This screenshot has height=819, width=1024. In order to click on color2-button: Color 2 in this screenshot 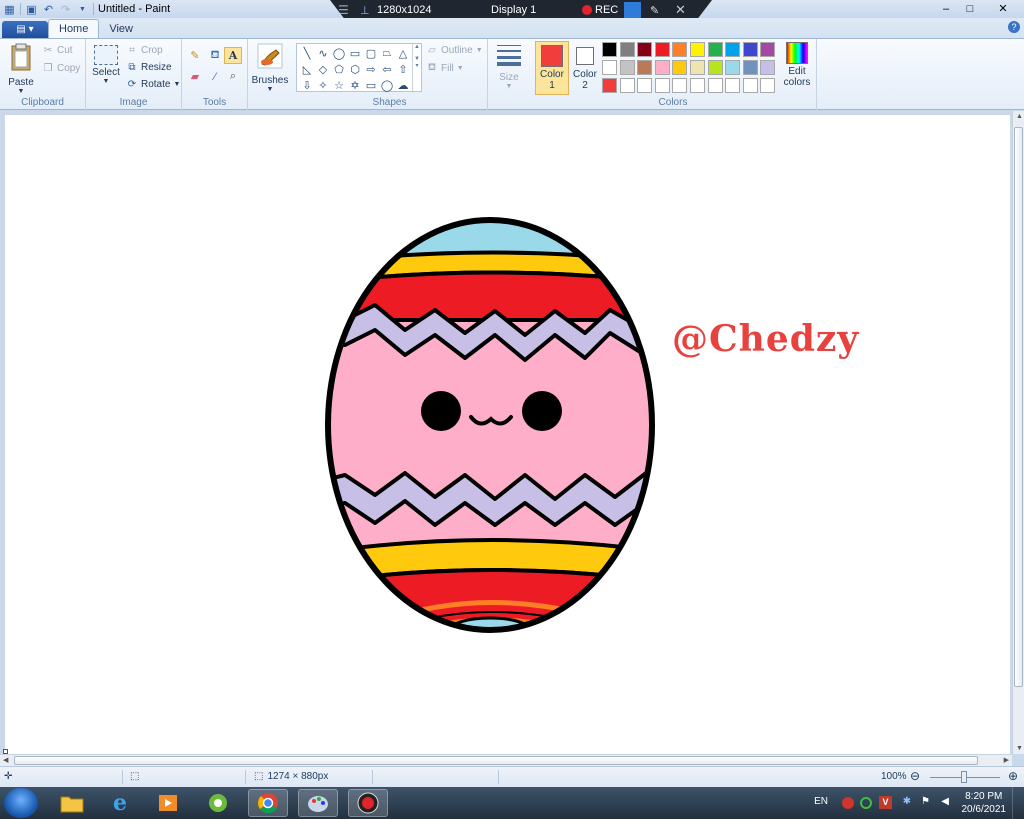, I will do `click(585, 68)`.